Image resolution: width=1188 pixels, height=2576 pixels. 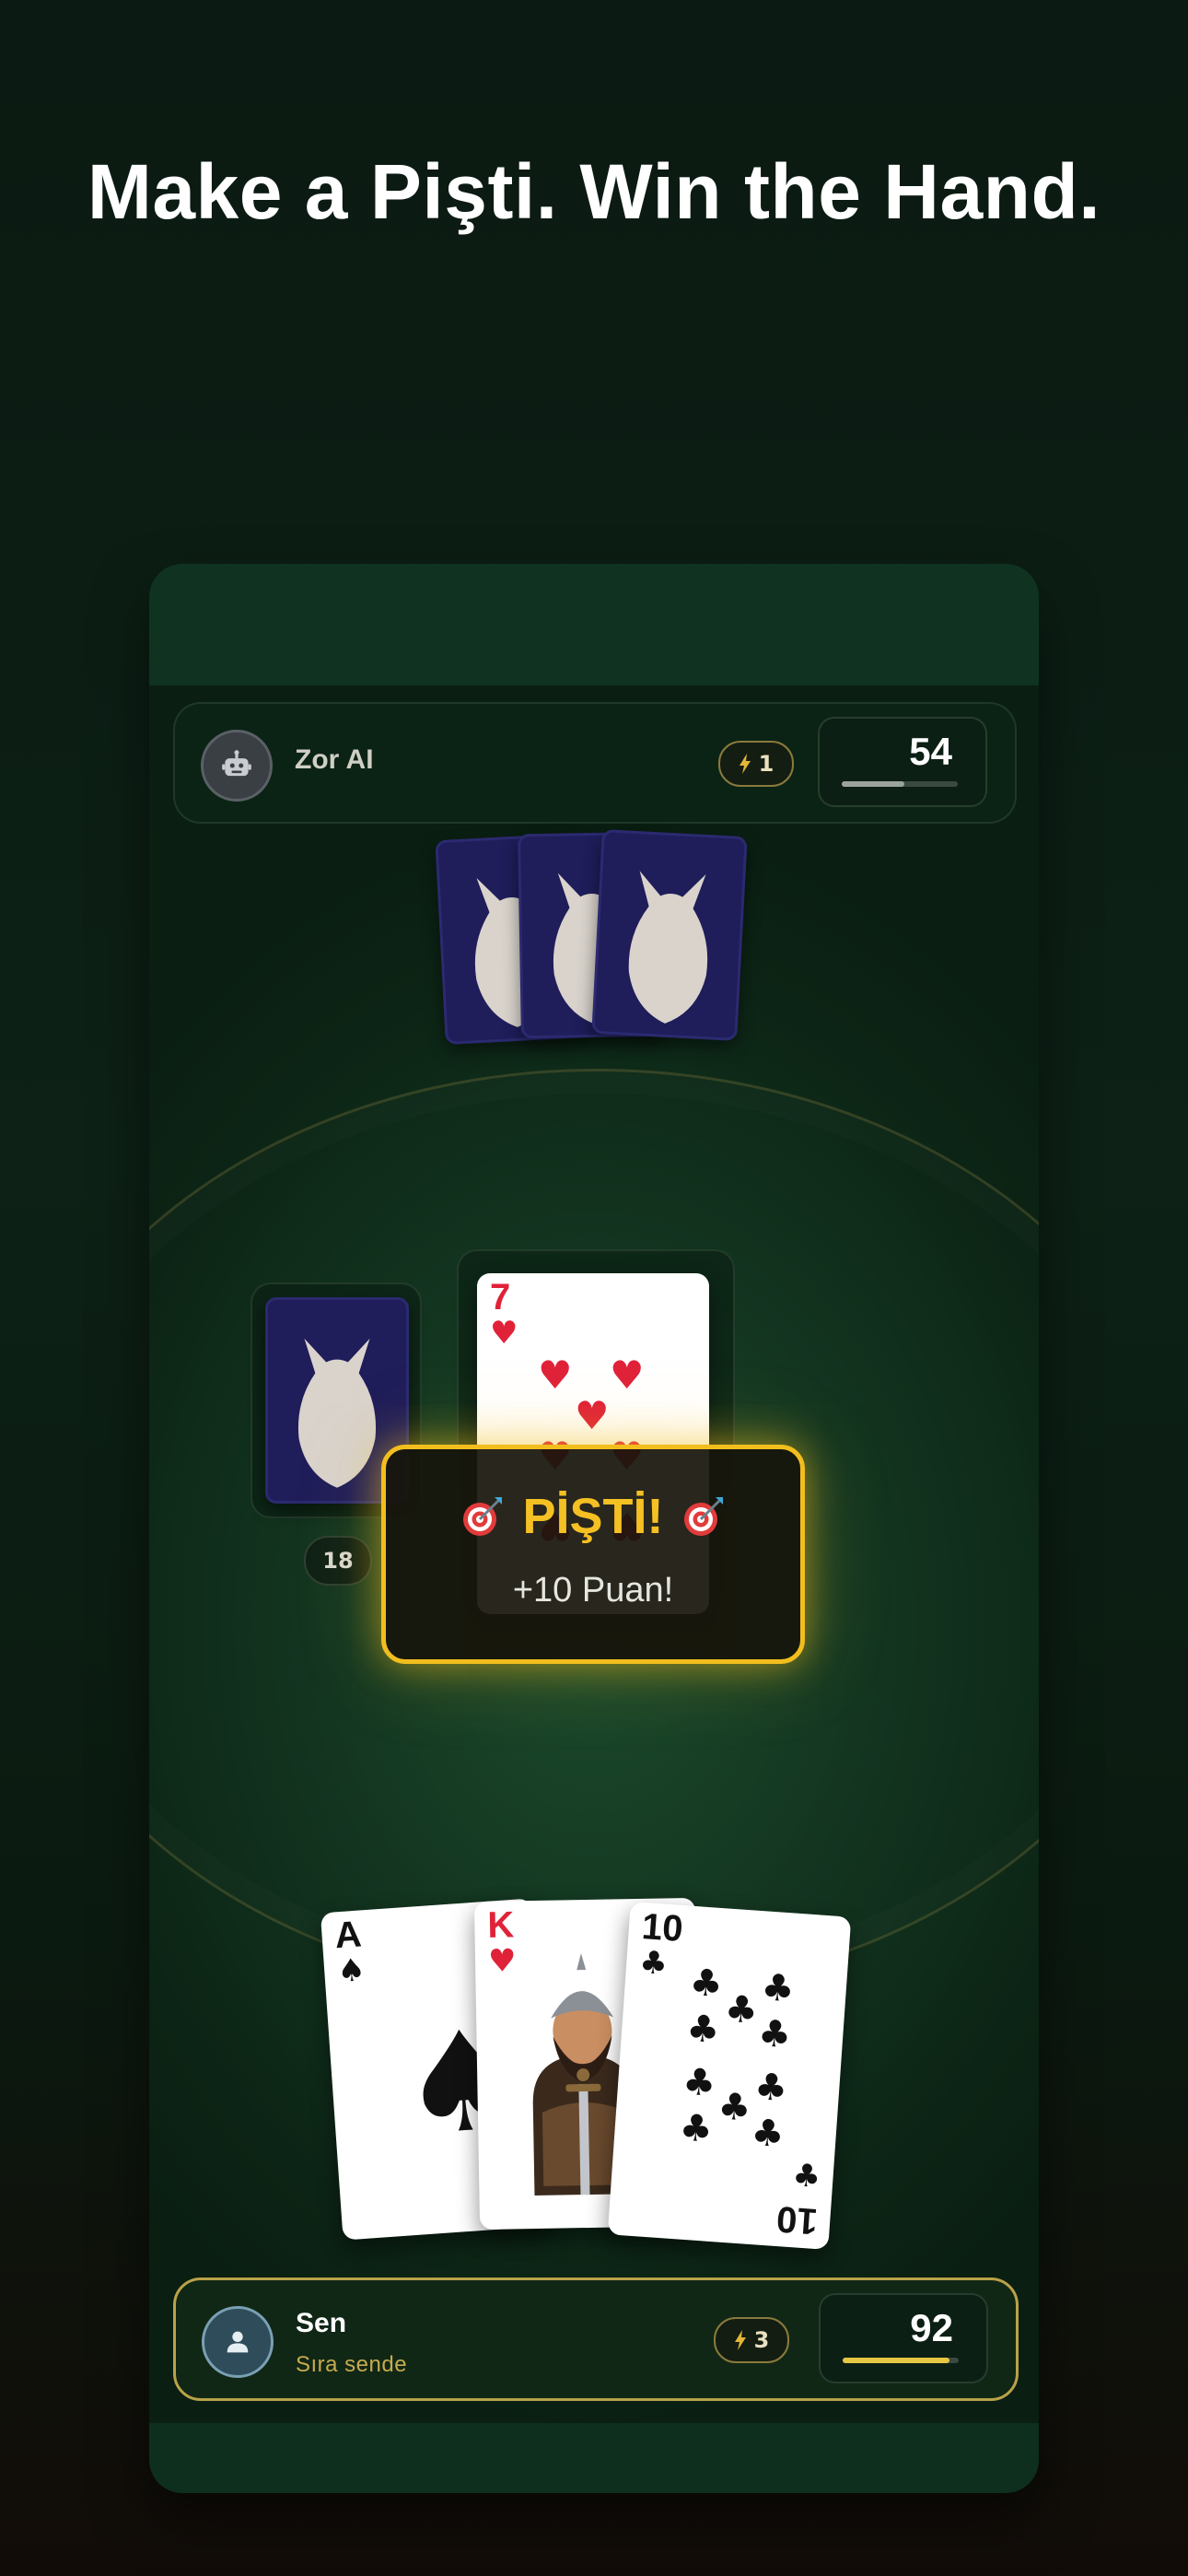 What do you see at coordinates (756, 764) in the screenshot?
I see `opponent-bolt-badge: 1` at bounding box center [756, 764].